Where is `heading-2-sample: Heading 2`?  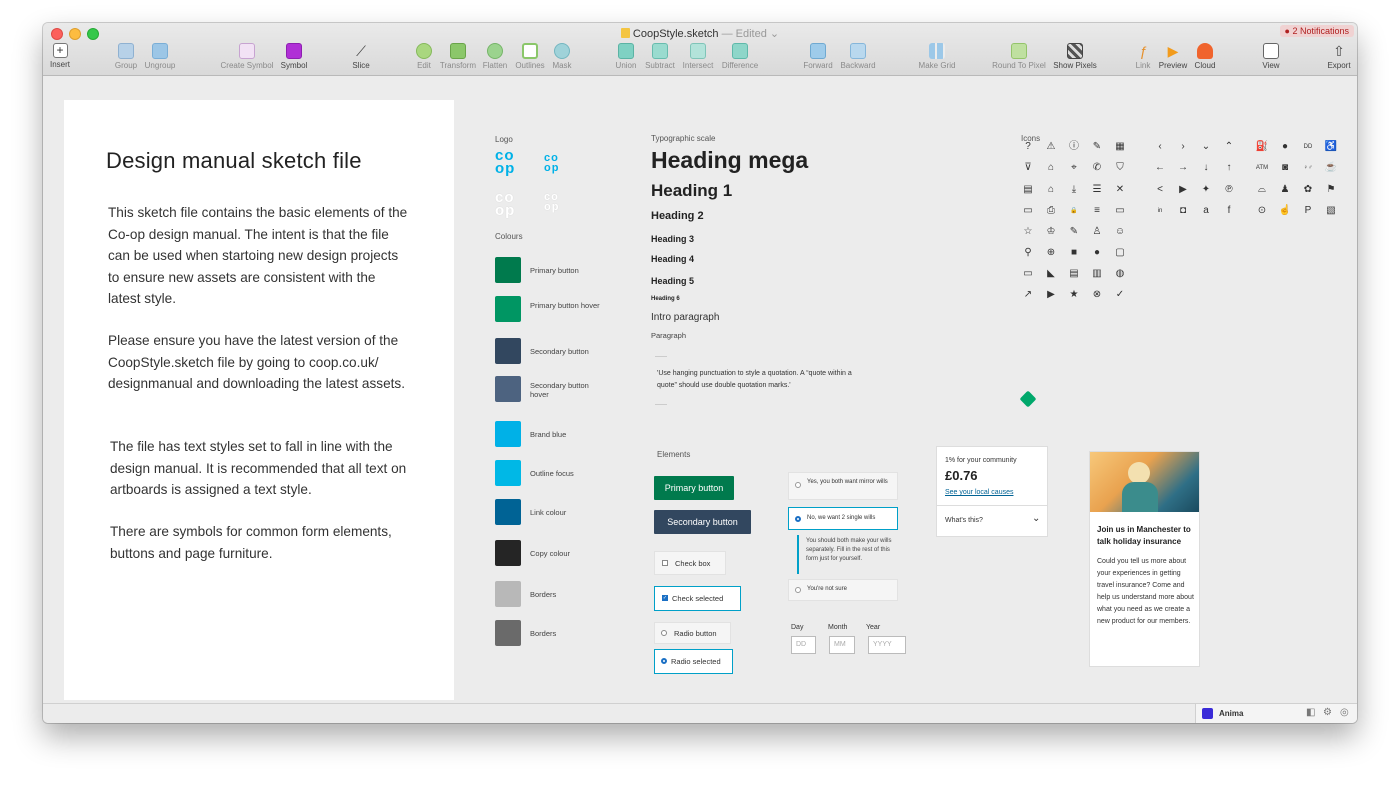
heading-2-sample: Heading 2 is located at coordinates (677, 216).